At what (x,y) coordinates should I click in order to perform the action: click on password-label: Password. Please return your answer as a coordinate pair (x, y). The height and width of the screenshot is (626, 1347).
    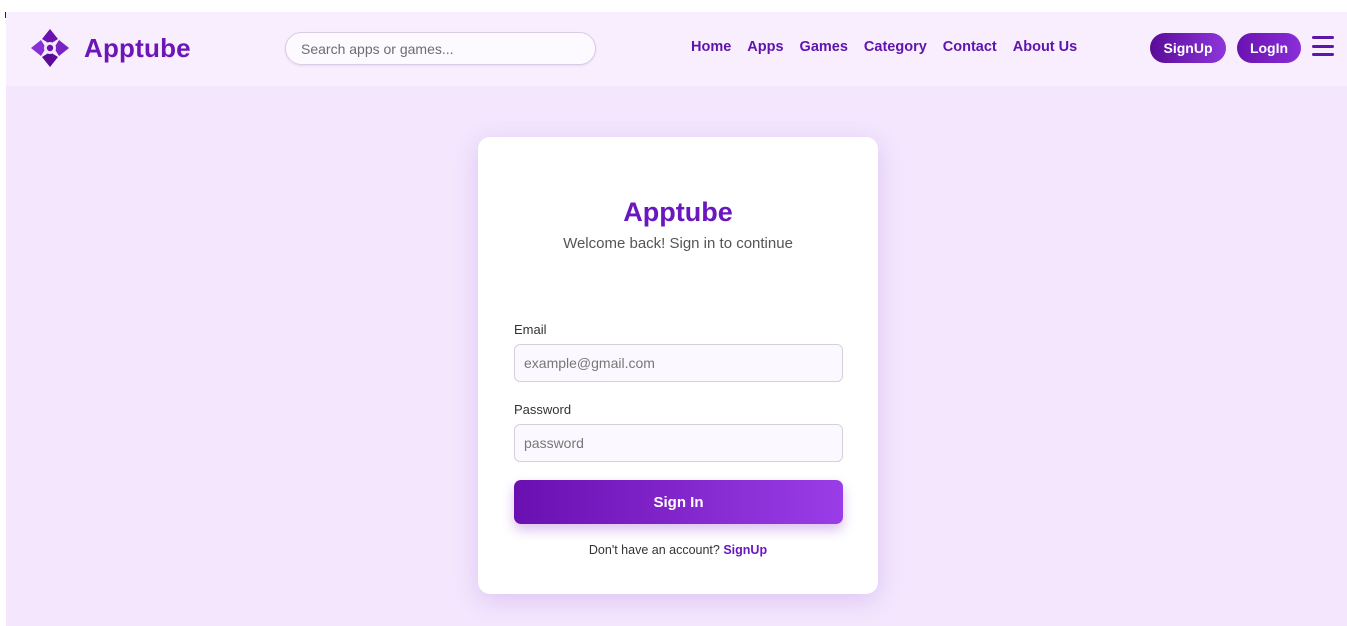
    Looking at the image, I should click on (543, 409).